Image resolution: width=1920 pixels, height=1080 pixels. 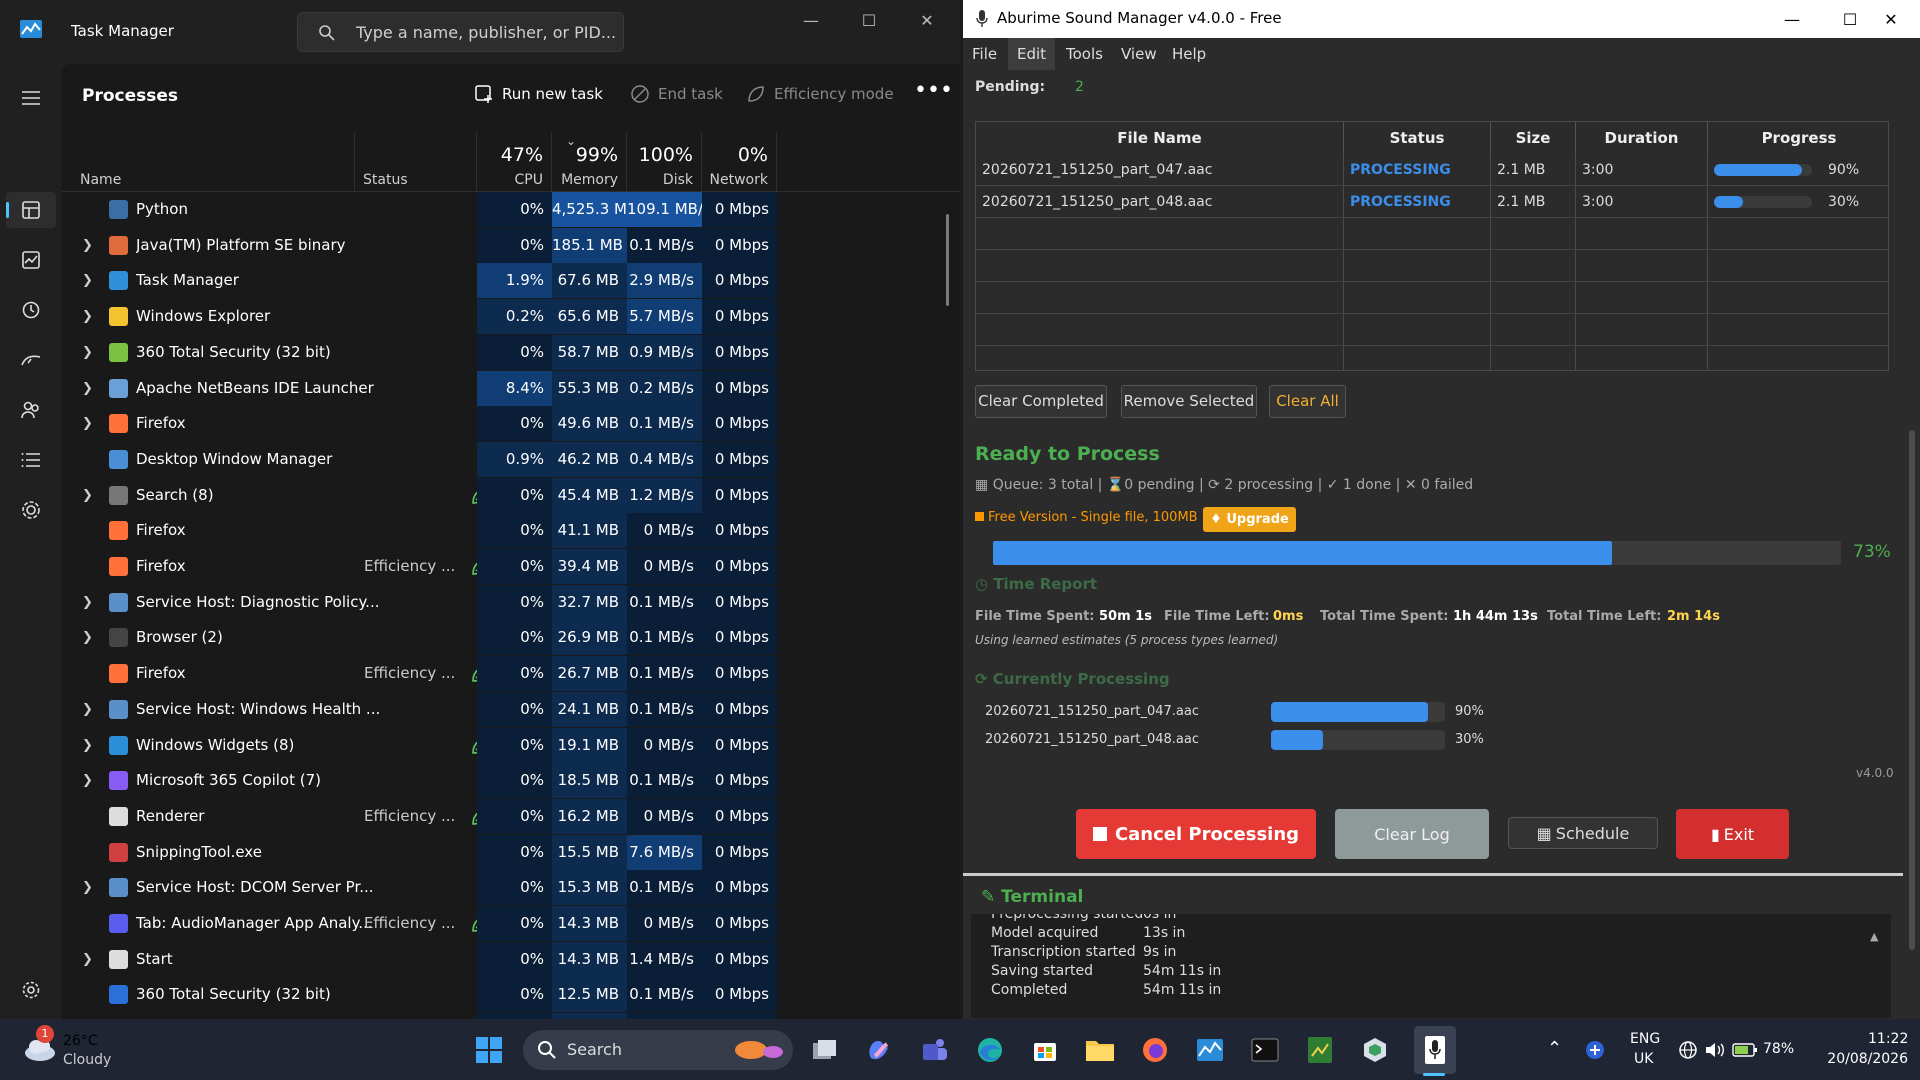 What do you see at coordinates (1533, 202) in the screenshot?
I see `cell-size: 2.1 MB` at bounding box center [1533, 202].